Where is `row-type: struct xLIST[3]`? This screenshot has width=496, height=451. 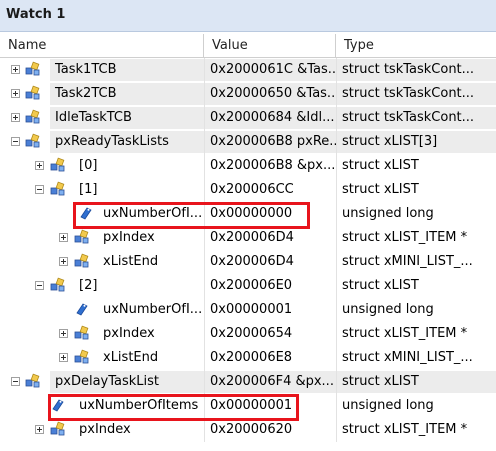 row-type: struct xLIST[3] is located at coordinates (390, 141).